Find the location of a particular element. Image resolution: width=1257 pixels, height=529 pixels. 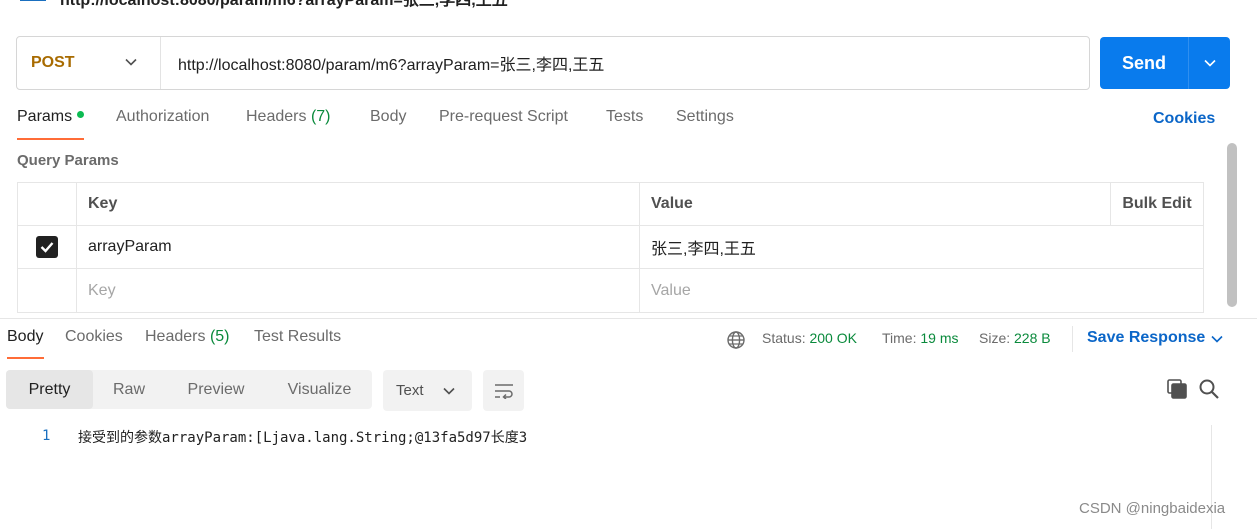

search-icon is located at coordinates (1209, 389).